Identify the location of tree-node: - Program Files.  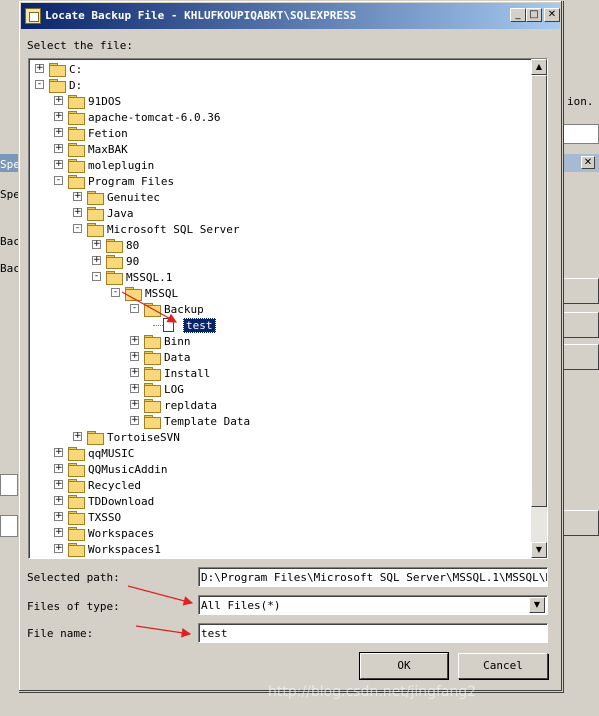
(279, 181).